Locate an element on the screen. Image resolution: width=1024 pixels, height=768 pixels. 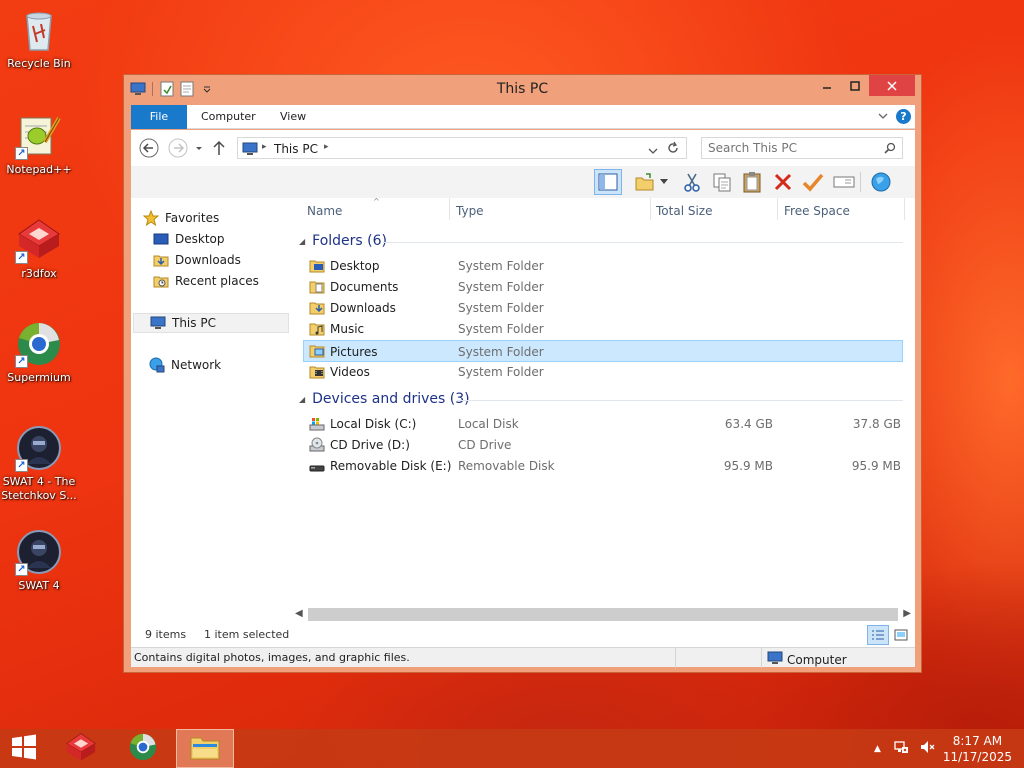
desktop-icon-label: Notepad++ is located at coordinates (39, 169).